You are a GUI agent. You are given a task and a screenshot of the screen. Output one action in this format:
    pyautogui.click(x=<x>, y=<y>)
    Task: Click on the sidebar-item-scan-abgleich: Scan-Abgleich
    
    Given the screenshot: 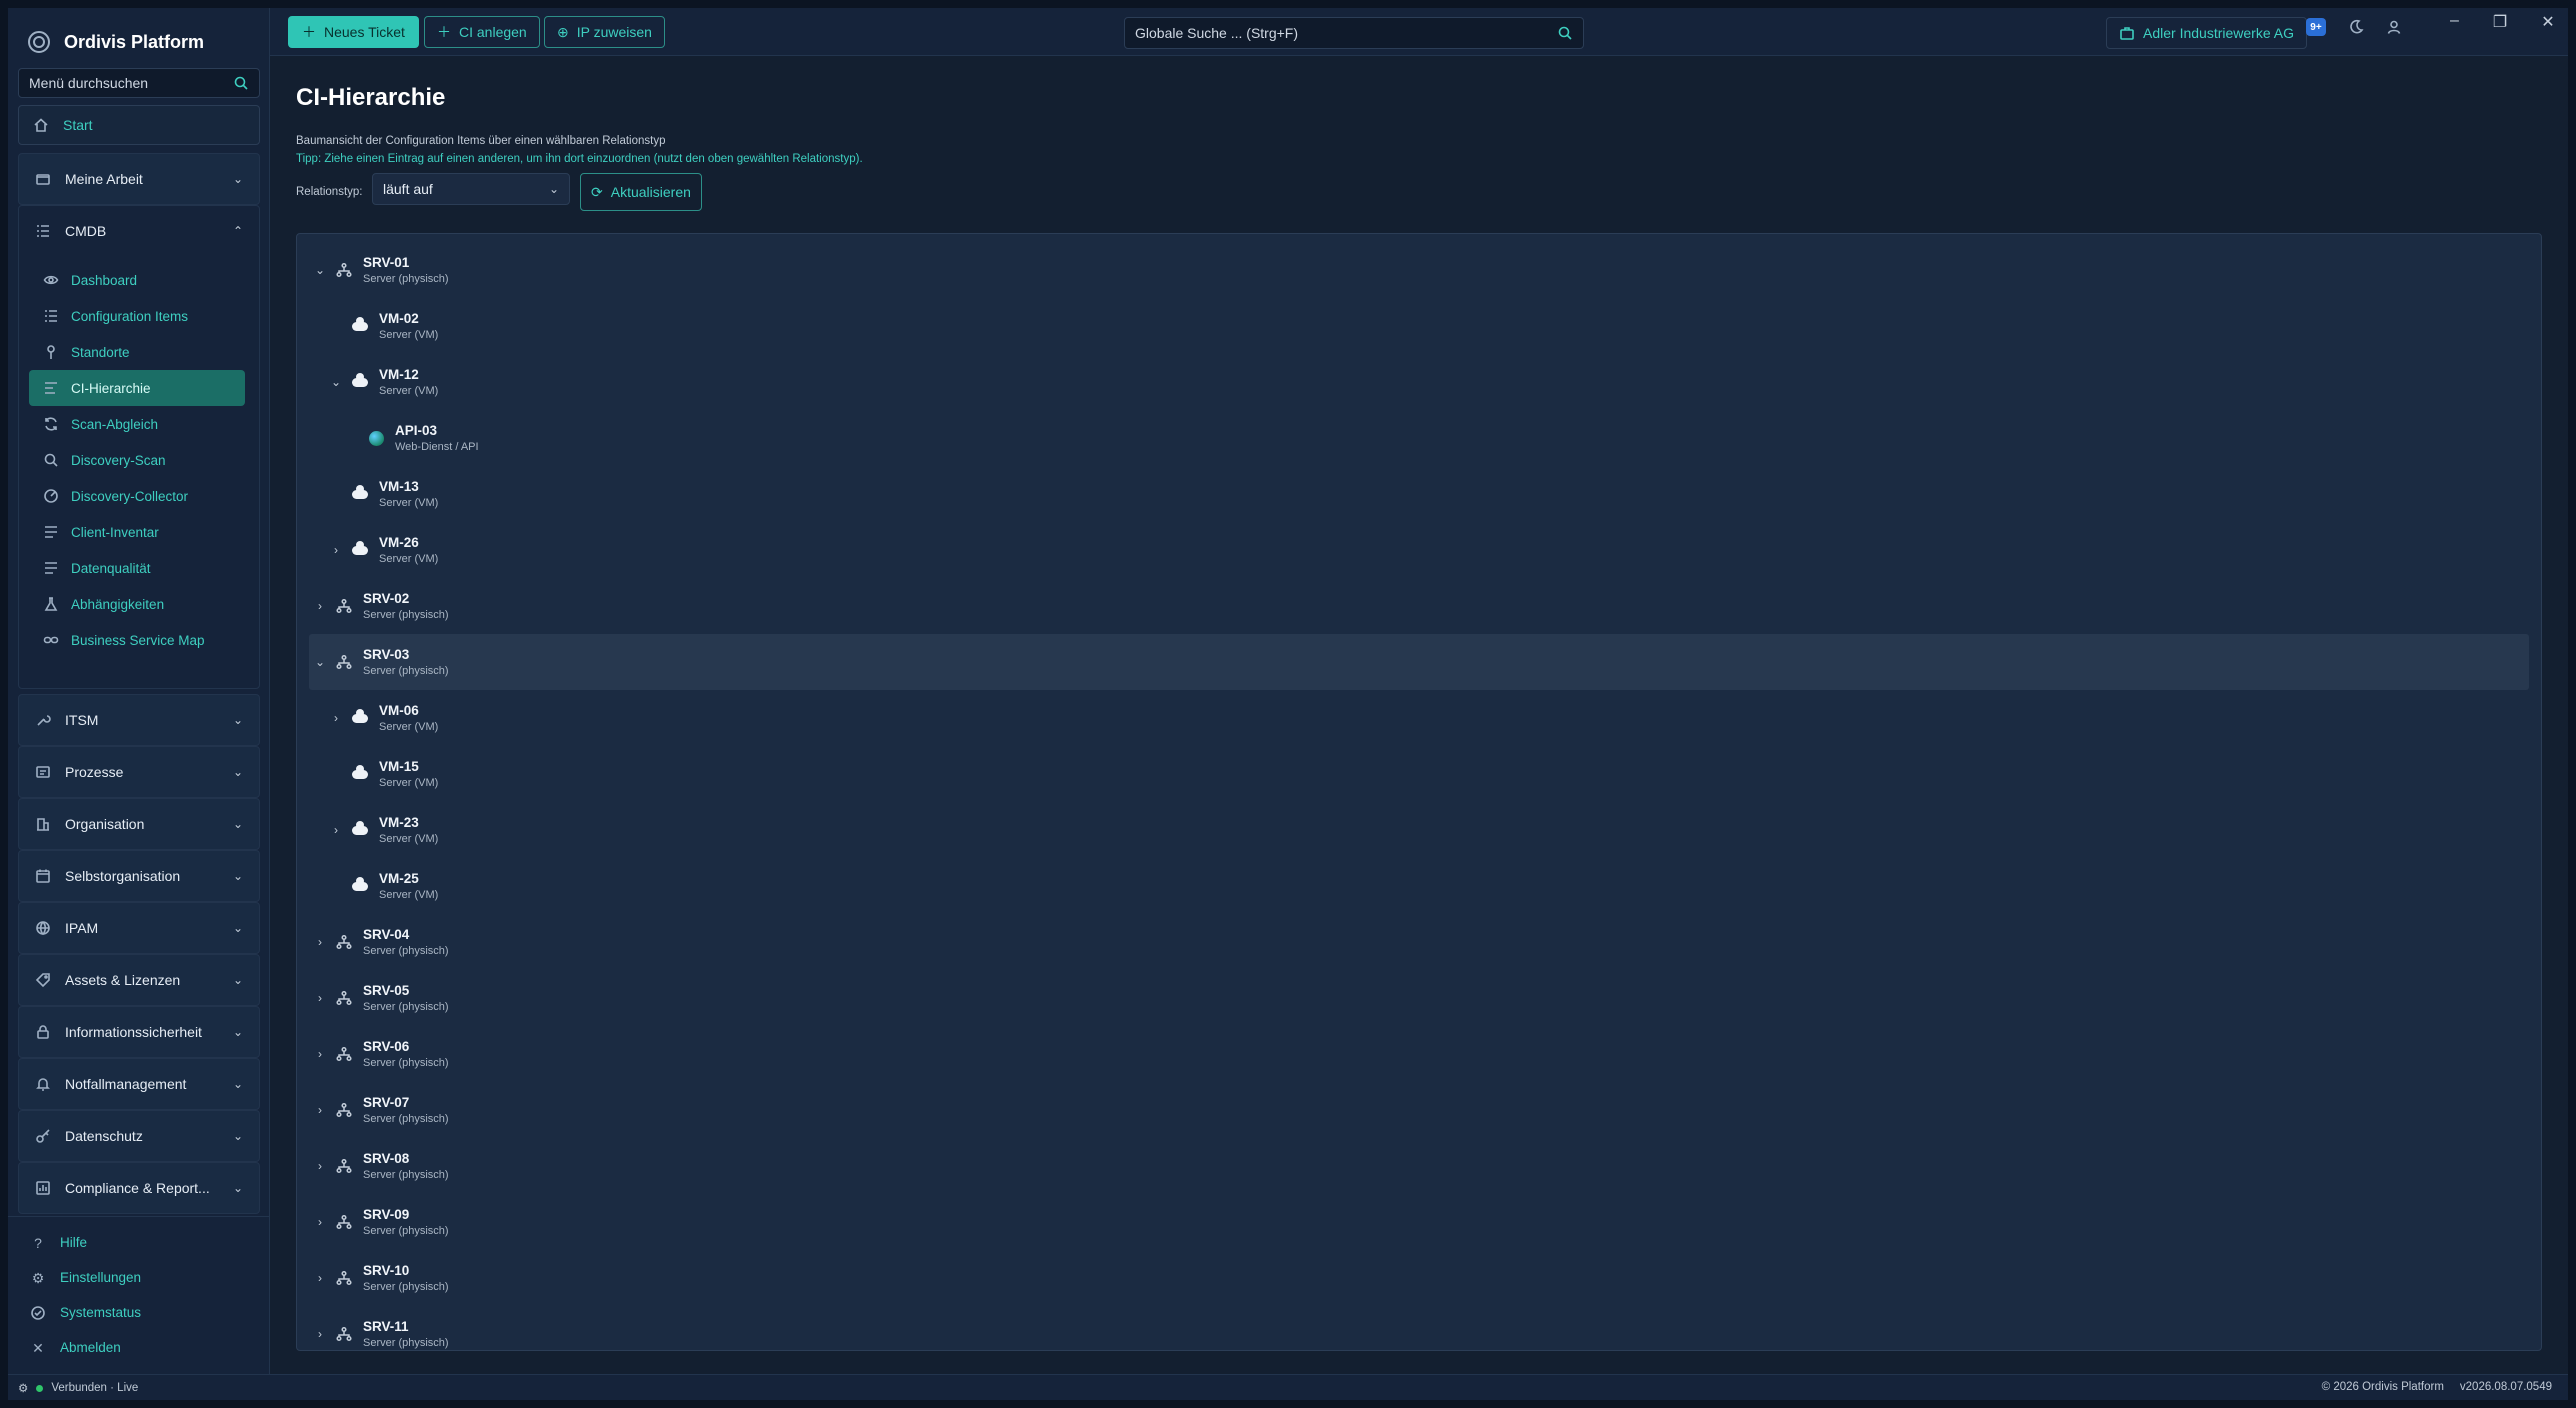 What is the action you would take?
    pyautogui.click(x=137, y=424)
    